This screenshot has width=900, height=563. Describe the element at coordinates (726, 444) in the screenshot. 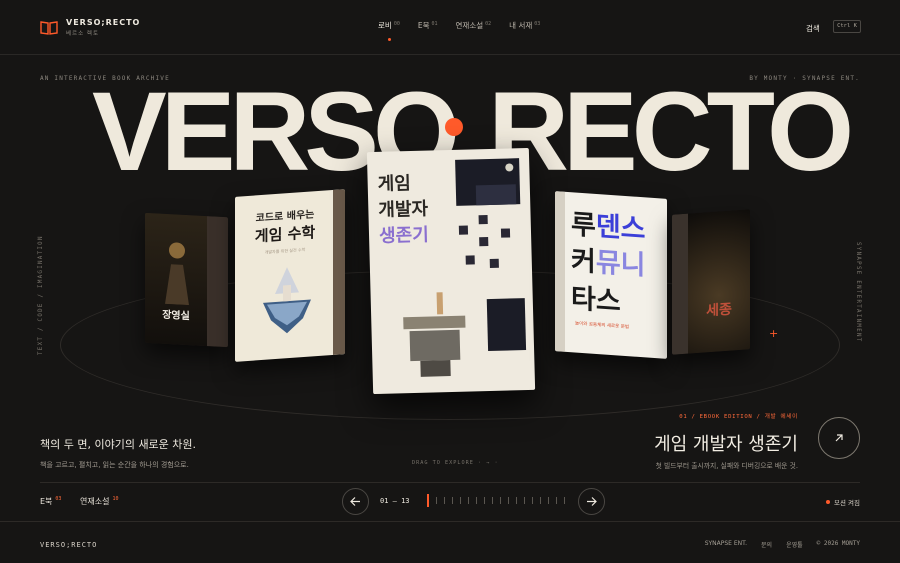

I see `featured-title: 게임 개발자 생존기` at that location.